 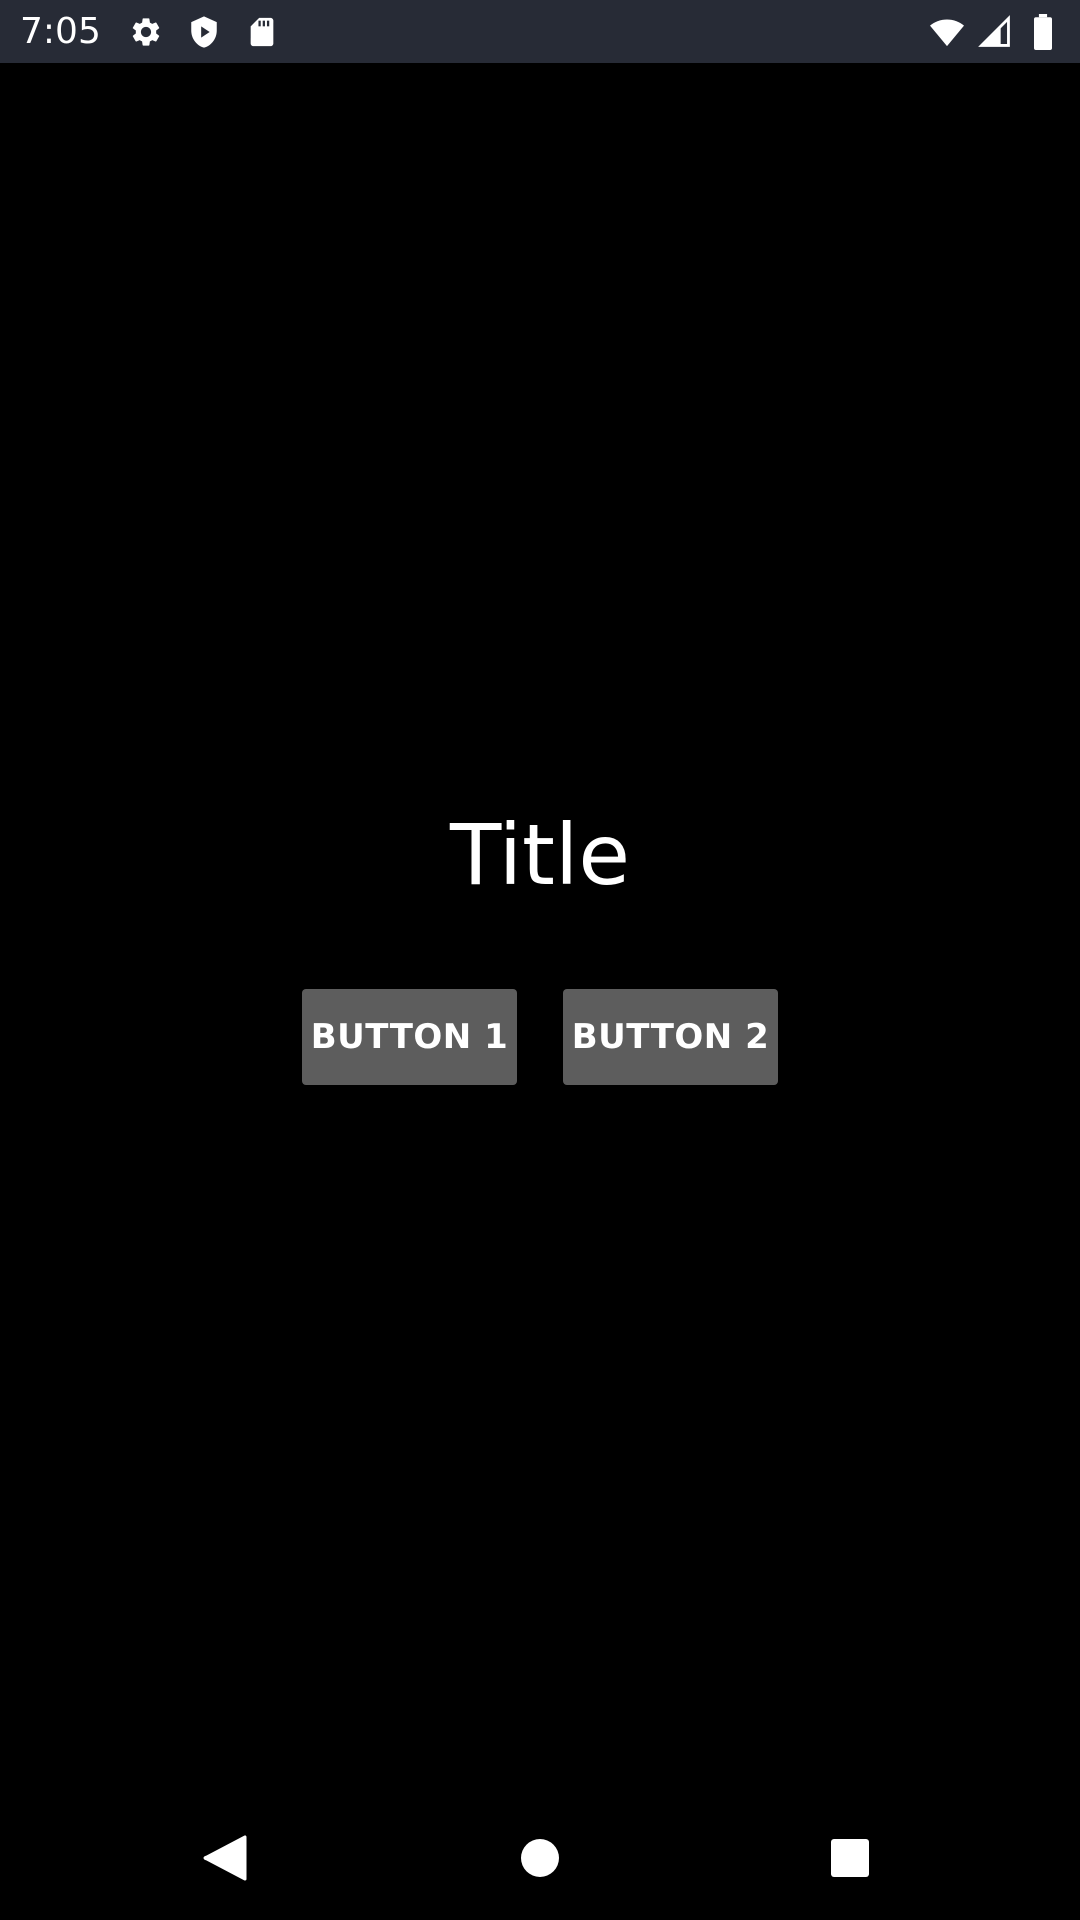 What do you see at coordinates (540, 31) in the screenshot?
I see `status-bar: 7:05` at bounding box center [540, 31].